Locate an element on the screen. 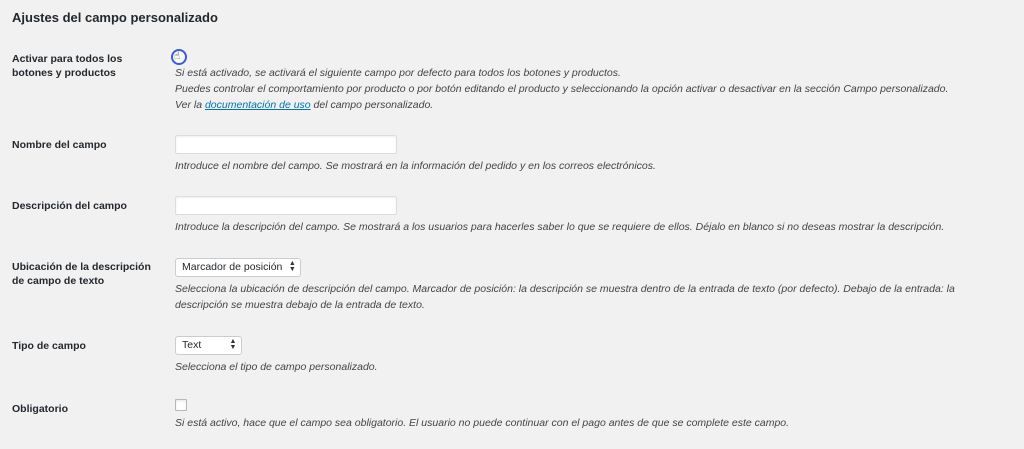 This screenshot has width=1024, height=449. field-description-label: Descripción del campo is located at coordinates (69, 206).